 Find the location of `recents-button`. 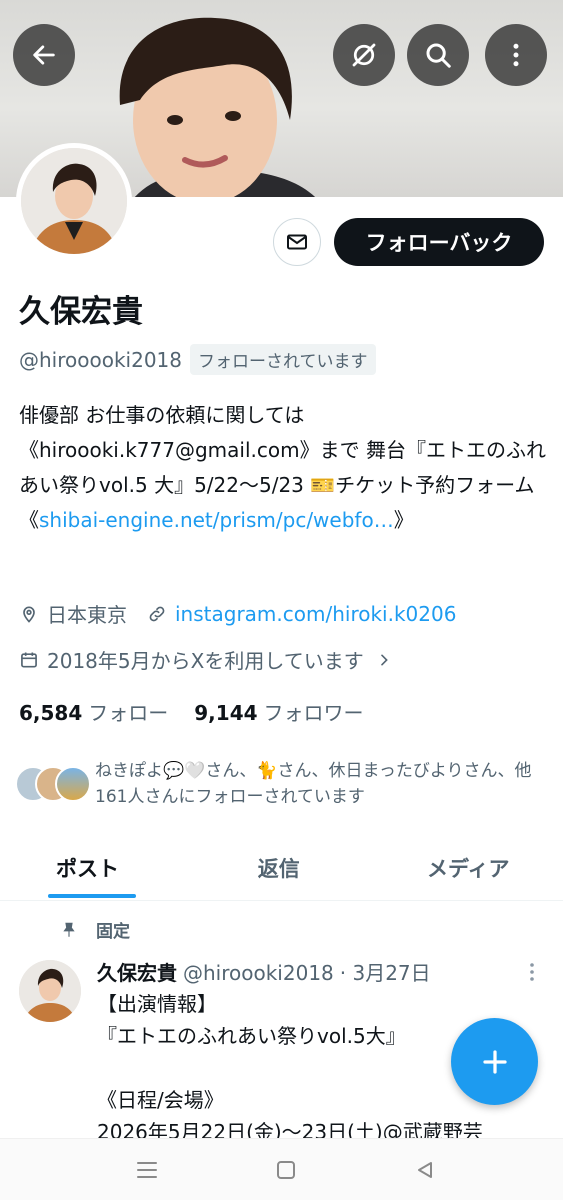

recents-button is located at coordinates (147, 1170).